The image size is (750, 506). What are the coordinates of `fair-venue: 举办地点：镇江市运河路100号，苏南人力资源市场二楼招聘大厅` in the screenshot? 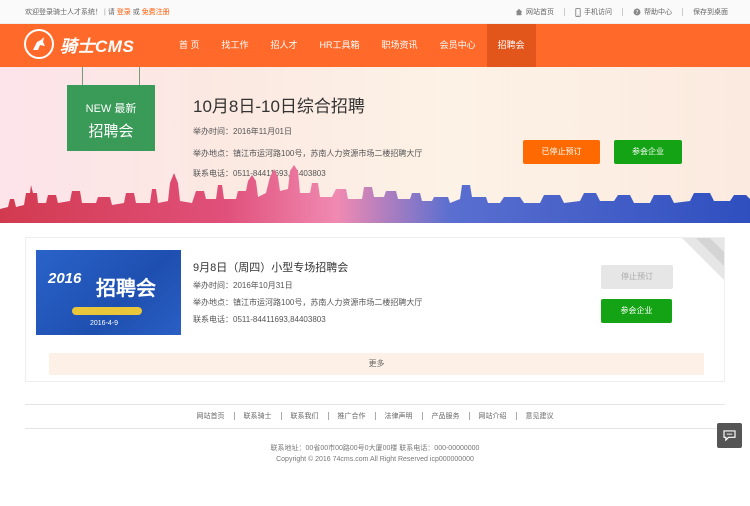 It's located at (308, 302).